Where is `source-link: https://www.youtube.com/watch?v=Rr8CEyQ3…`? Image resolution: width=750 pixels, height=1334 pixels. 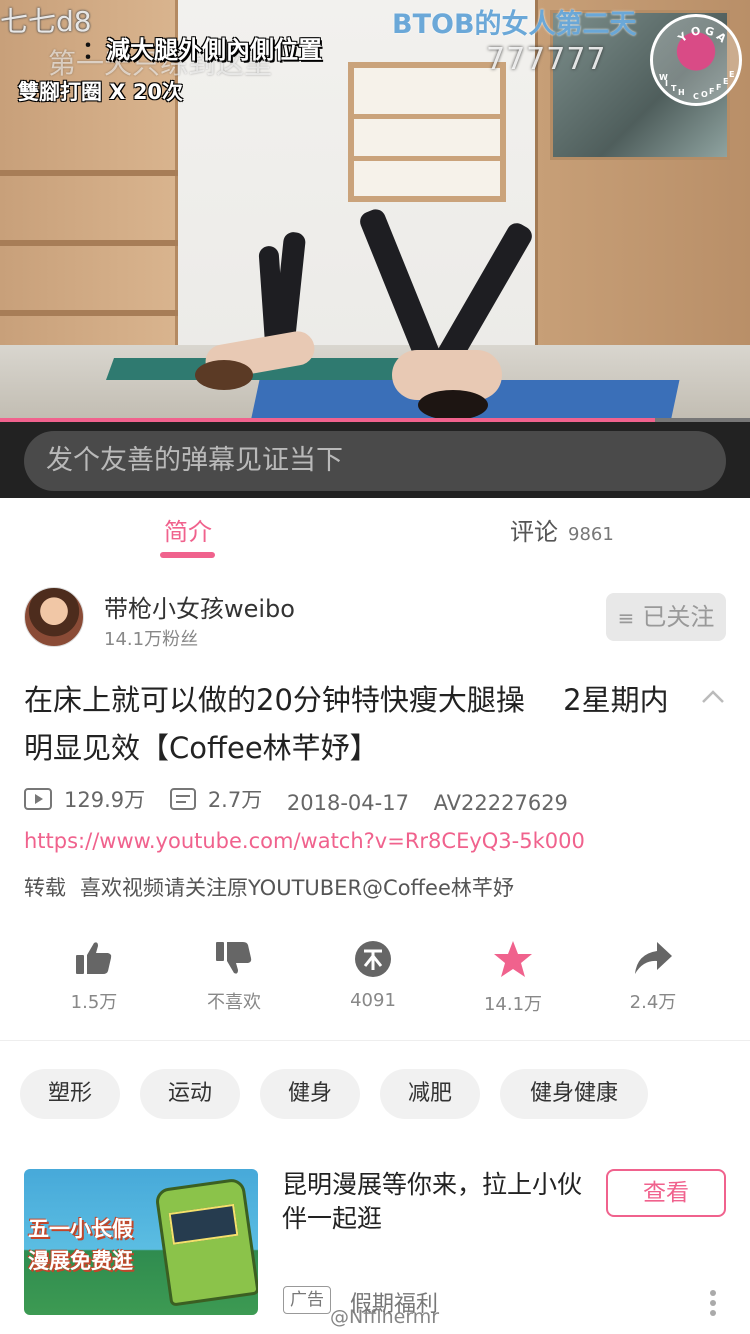 source-link: https://www.youtube.com/watch?v=Rr8CEyQ3… is located at coordinates (304, 841).